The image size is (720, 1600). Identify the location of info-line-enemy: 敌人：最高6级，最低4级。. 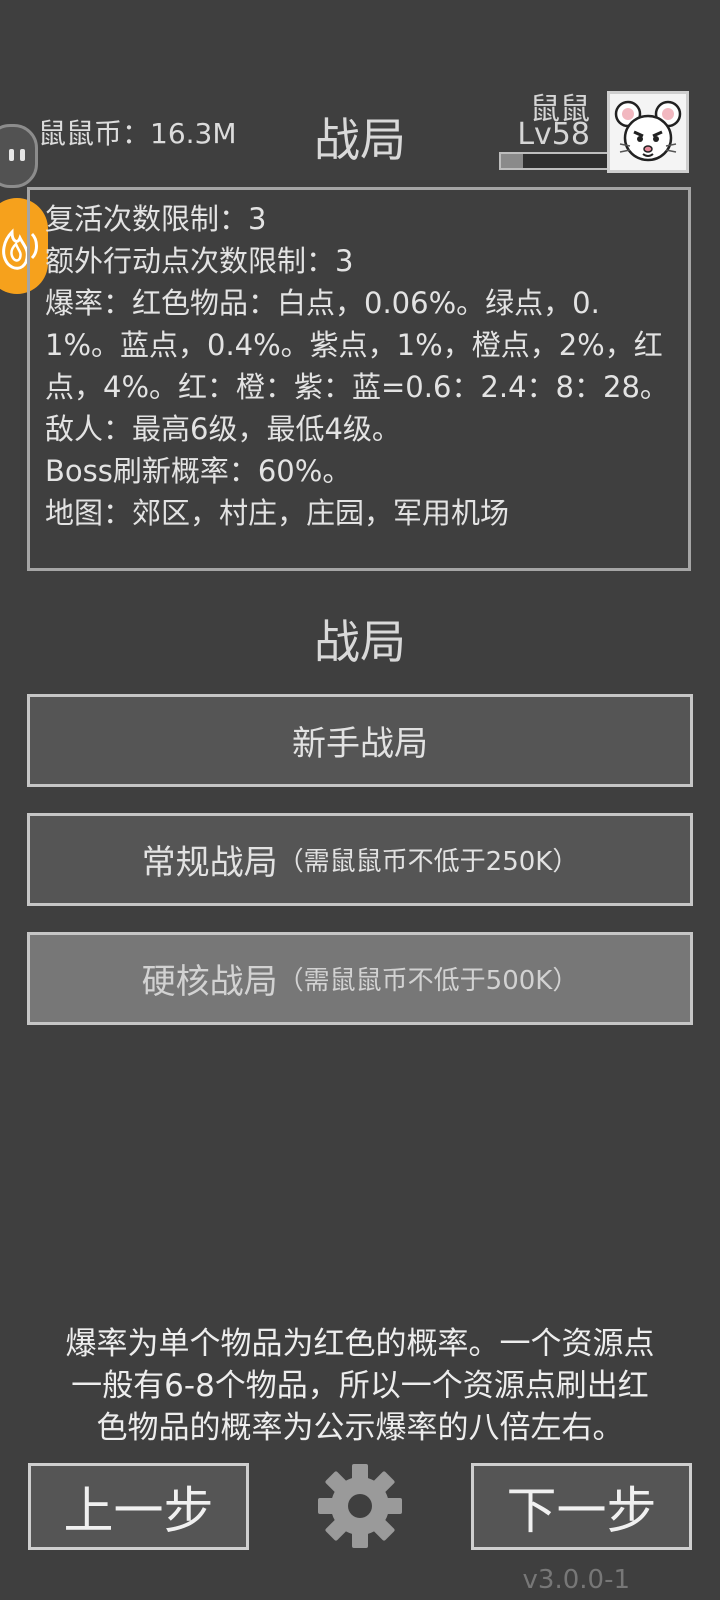
(223, 429).